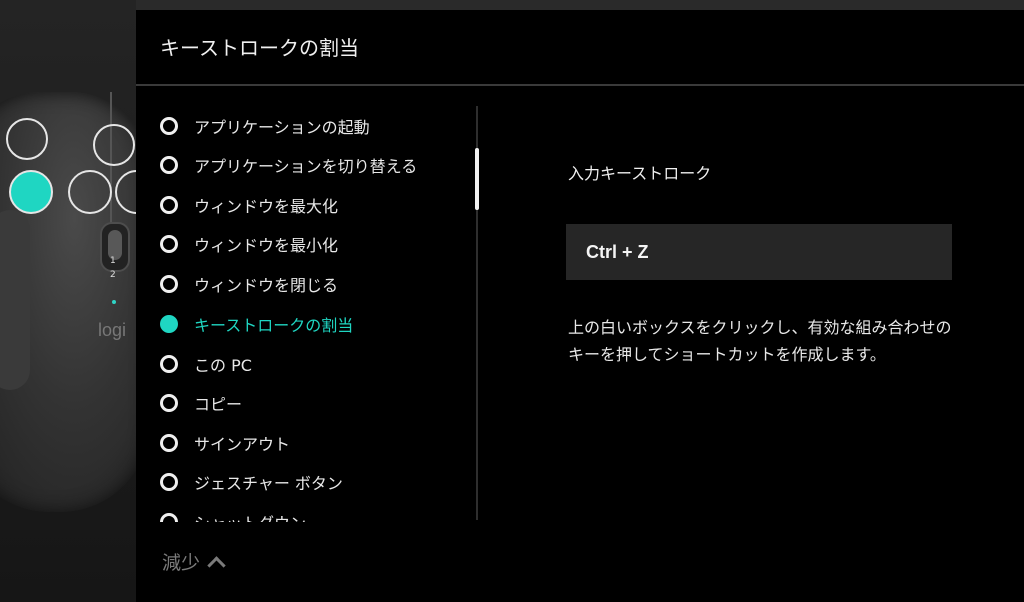  What do you see at coordinates (580, 5) in the screenshot?
I see `top-strip` at bounding box center [580, 5].